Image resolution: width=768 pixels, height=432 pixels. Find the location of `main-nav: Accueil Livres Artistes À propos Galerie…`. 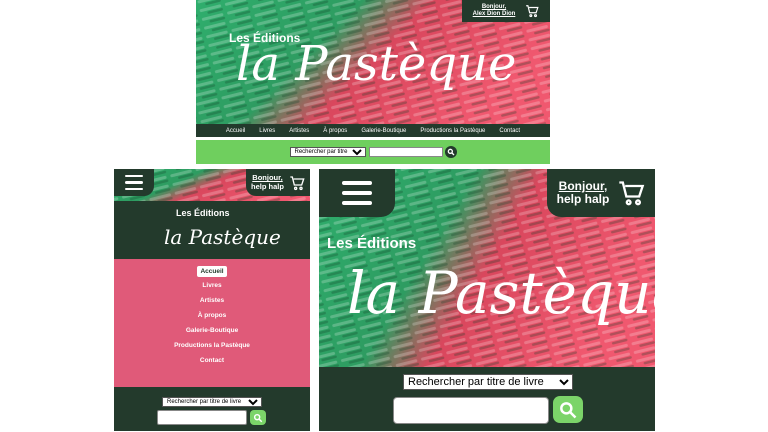

main-nav: Accueil Livres Artistes À propos Galerie… is located at coordinates (373, 130).